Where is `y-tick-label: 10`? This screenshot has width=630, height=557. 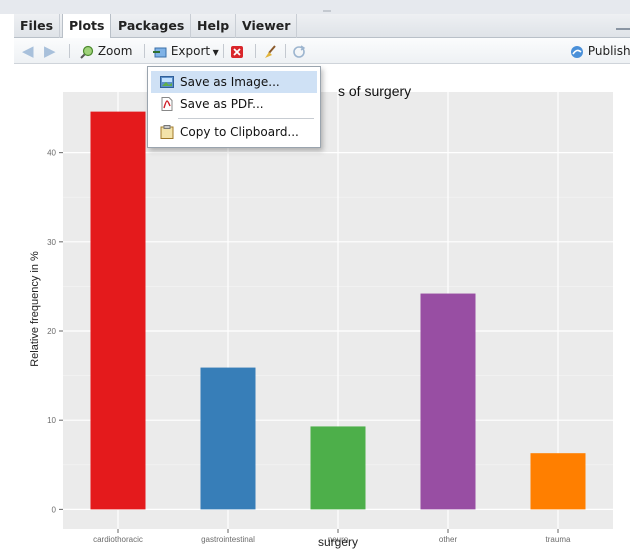
y-tick-label: 10 is located at coordinates (51, 420).